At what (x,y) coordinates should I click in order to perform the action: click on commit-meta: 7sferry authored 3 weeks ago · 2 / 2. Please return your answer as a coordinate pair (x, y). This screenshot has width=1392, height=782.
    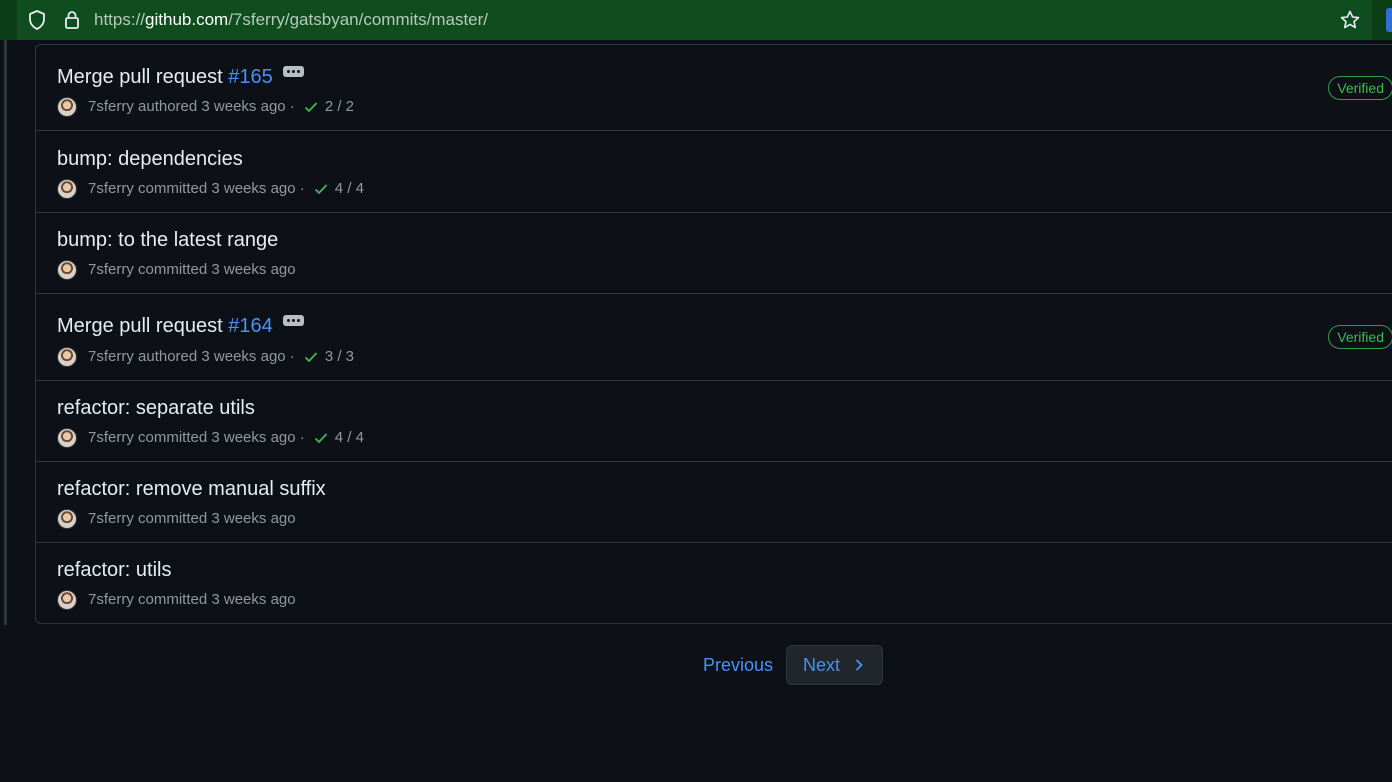
    Looking at the image, I should click on (205, 107).